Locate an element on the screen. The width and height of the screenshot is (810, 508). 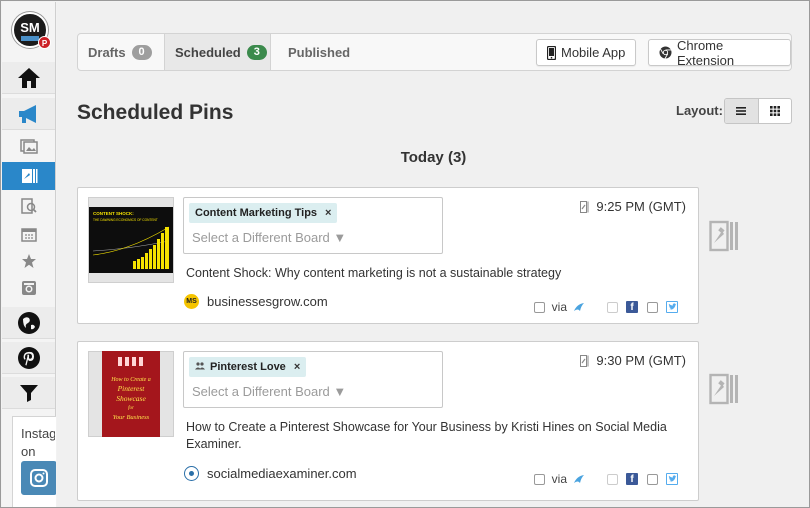
thumb-subtitle-text: THE DAWNING ECONOMICS OF CONTENT is located at coordinates (125, 220).